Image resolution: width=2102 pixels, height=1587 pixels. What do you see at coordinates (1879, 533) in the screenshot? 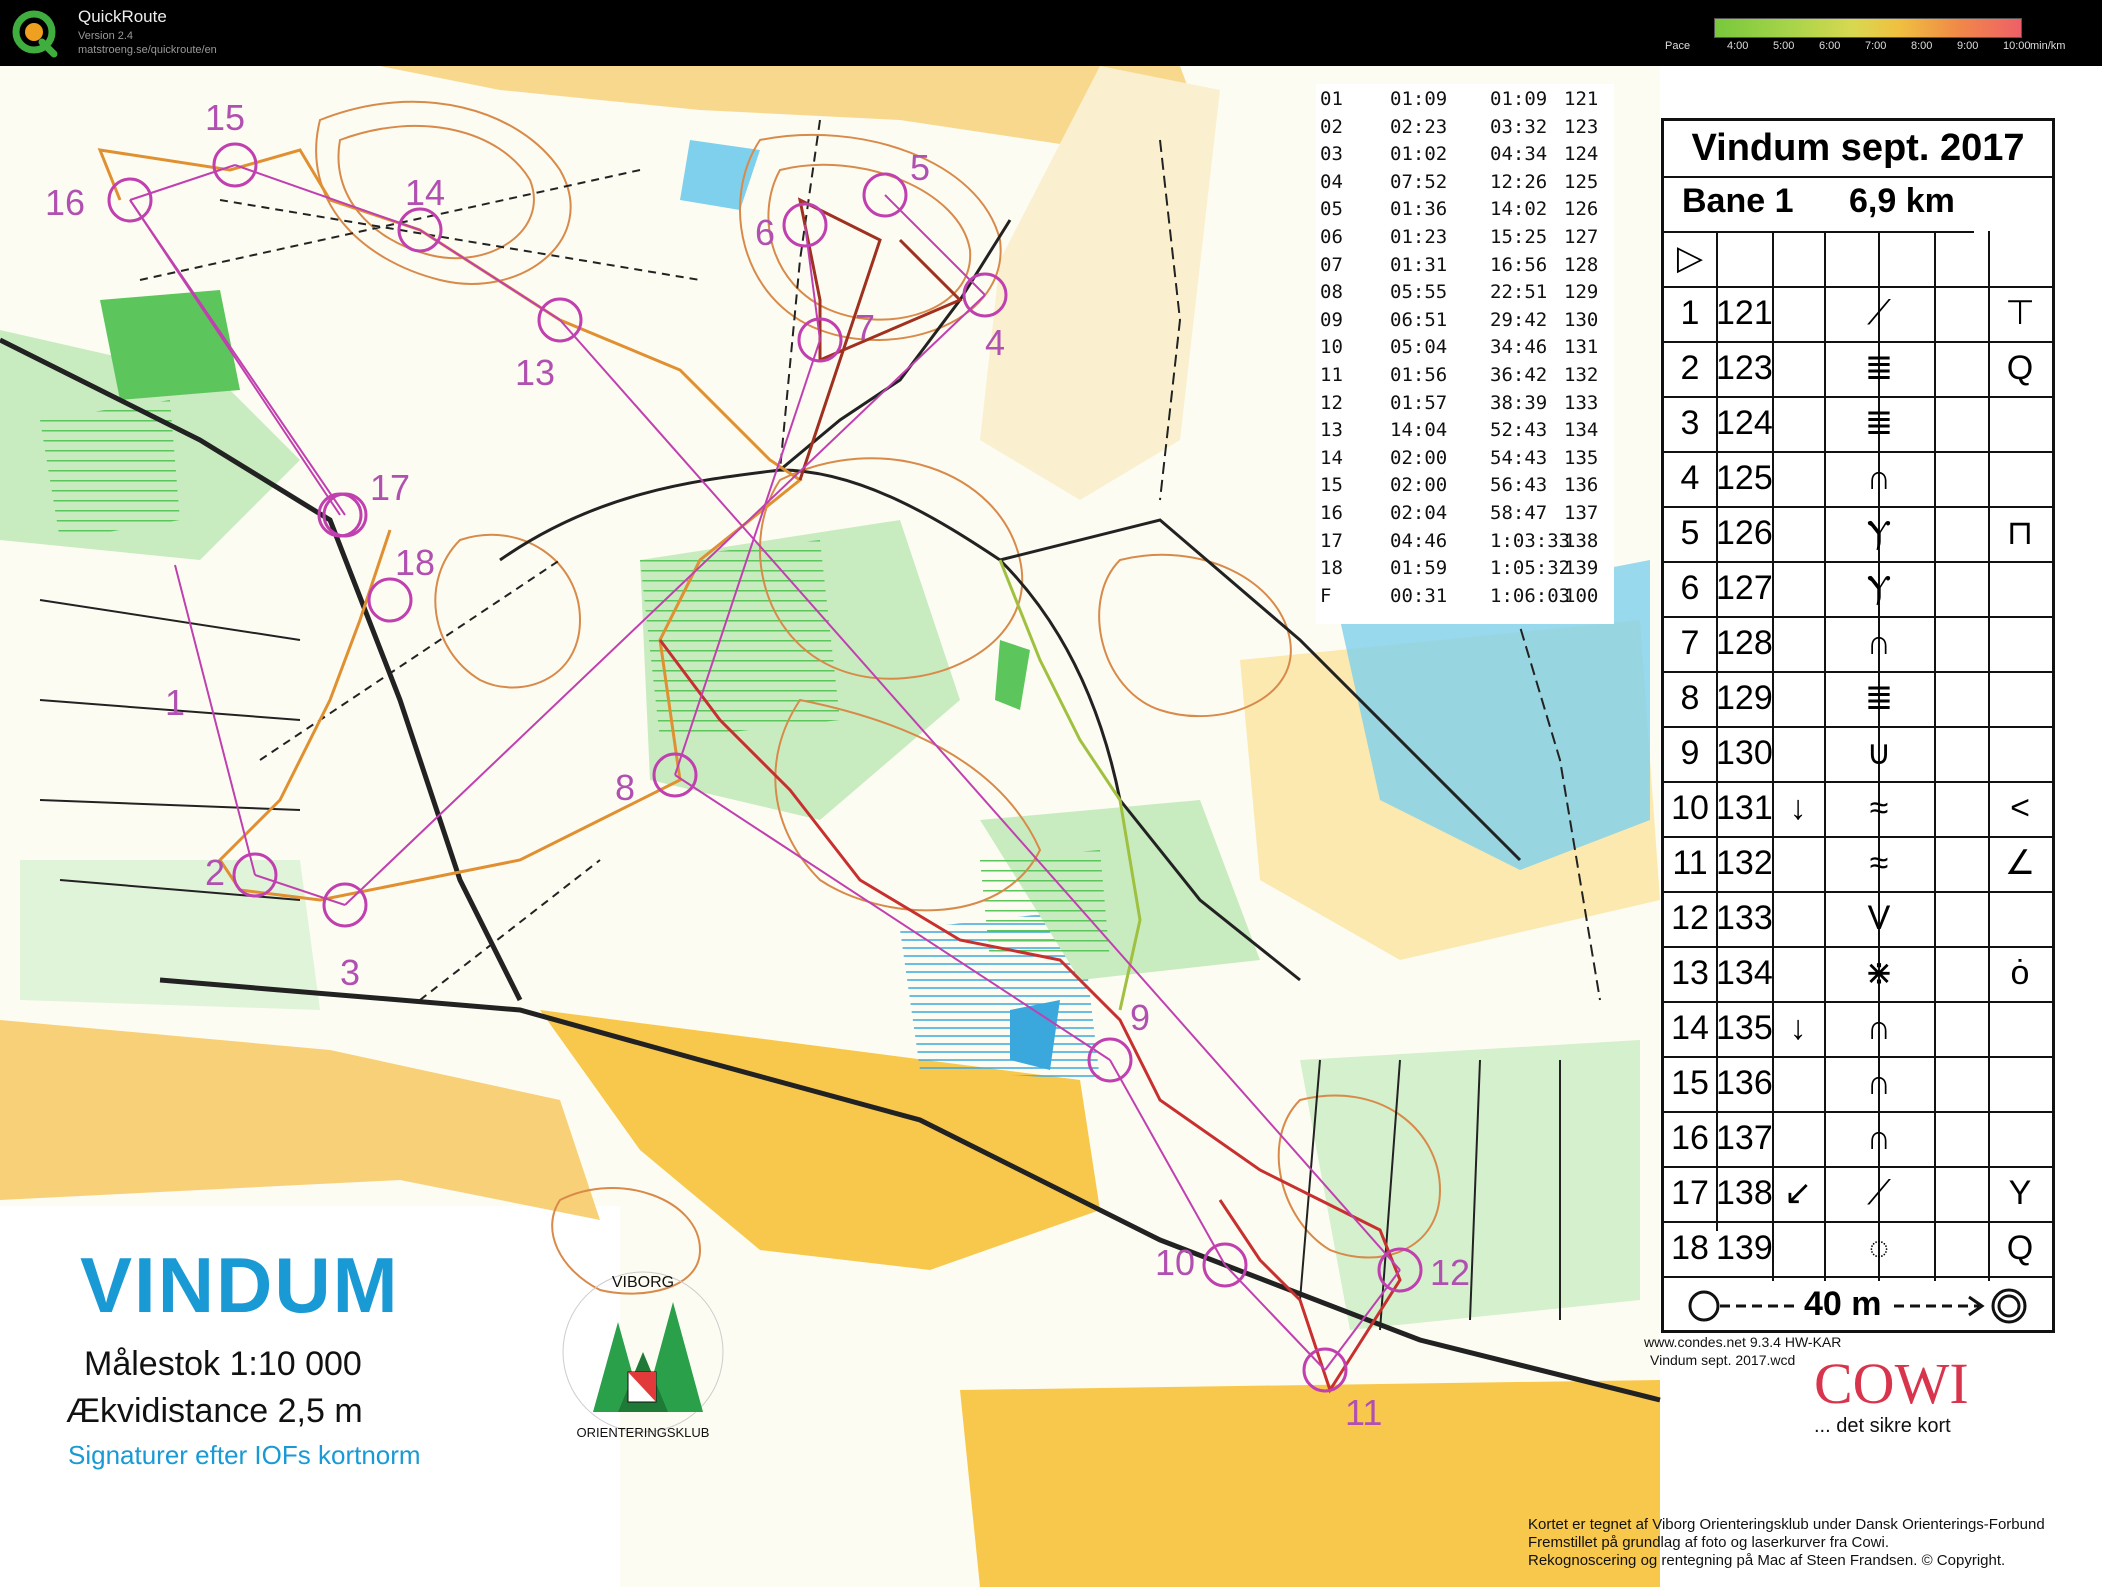
I see `feature-symbol: Ⲩ` at bounding box center [1879, 533].